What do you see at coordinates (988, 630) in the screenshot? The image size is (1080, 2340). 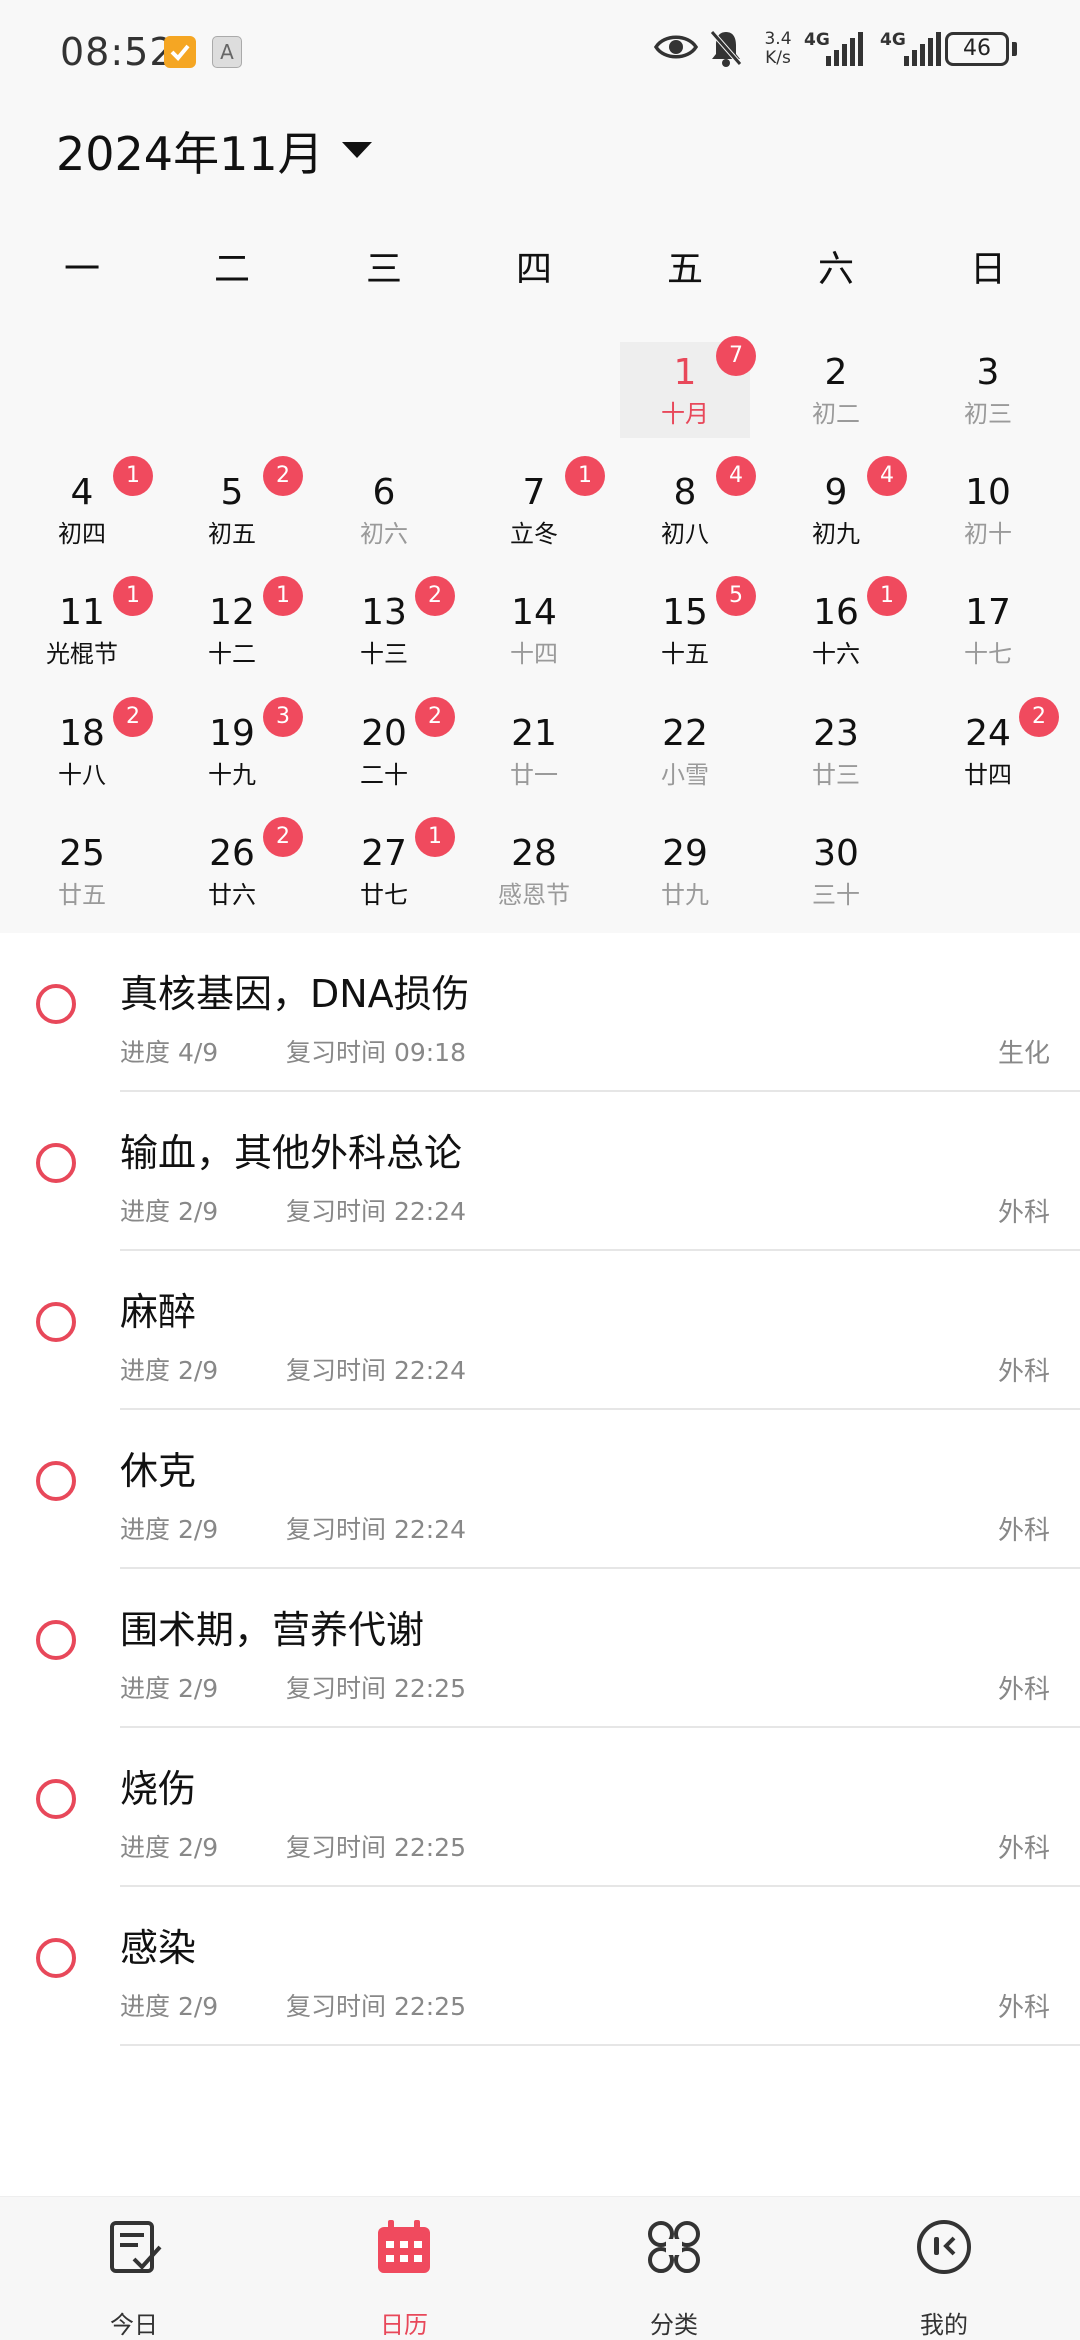 I see `calendar-day: 17 十七` at bounding box center [988, 630].